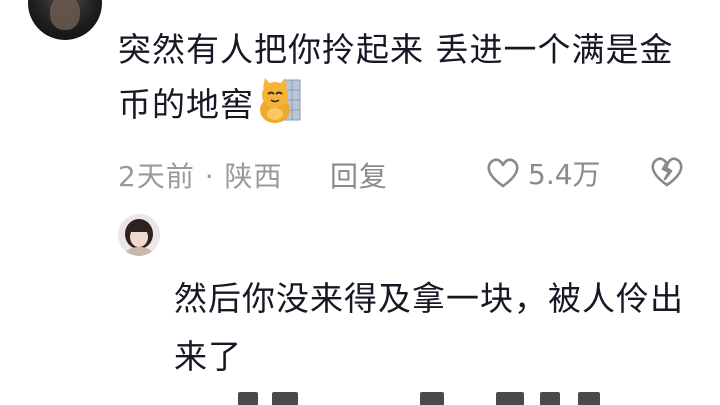 This screenshot has height=405, width=720. I want to click on reply-button: 回复, so click(359, 175).